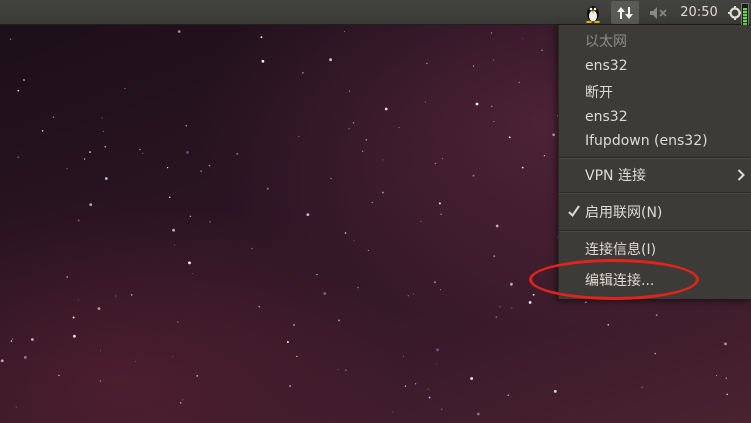 The image size is (751, 423). What do you see at coordinates (655, 117) in the screenshot?
I see `menu-item-device-2: ens32` at bounding box center [655, 117].